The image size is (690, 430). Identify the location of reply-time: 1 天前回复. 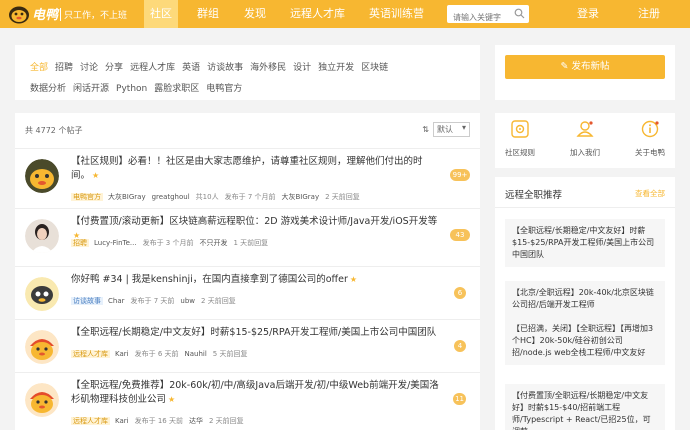
(251, 243).